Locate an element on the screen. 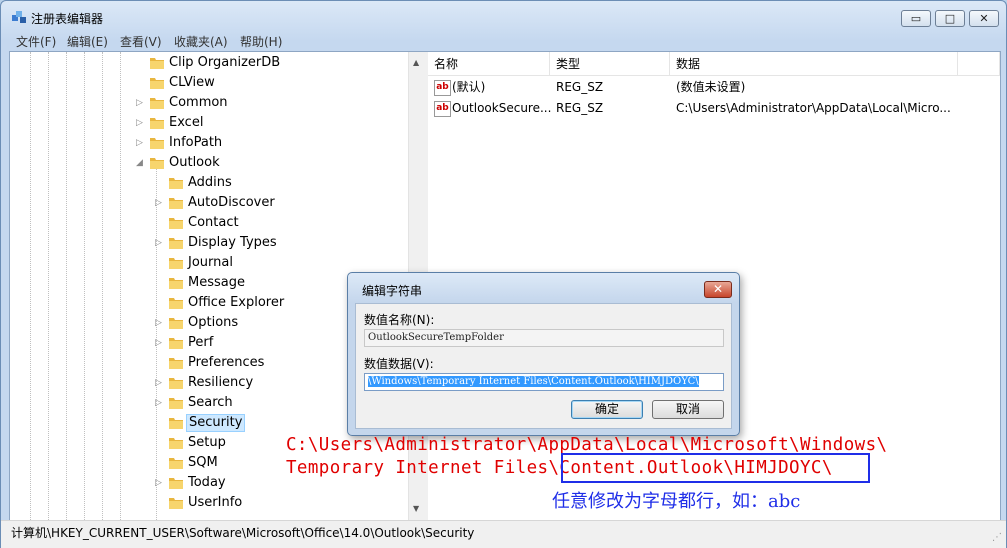 The height and width of the screenshot is (548, 1007). close-button: ✕ is located at coordinates (984, 18).